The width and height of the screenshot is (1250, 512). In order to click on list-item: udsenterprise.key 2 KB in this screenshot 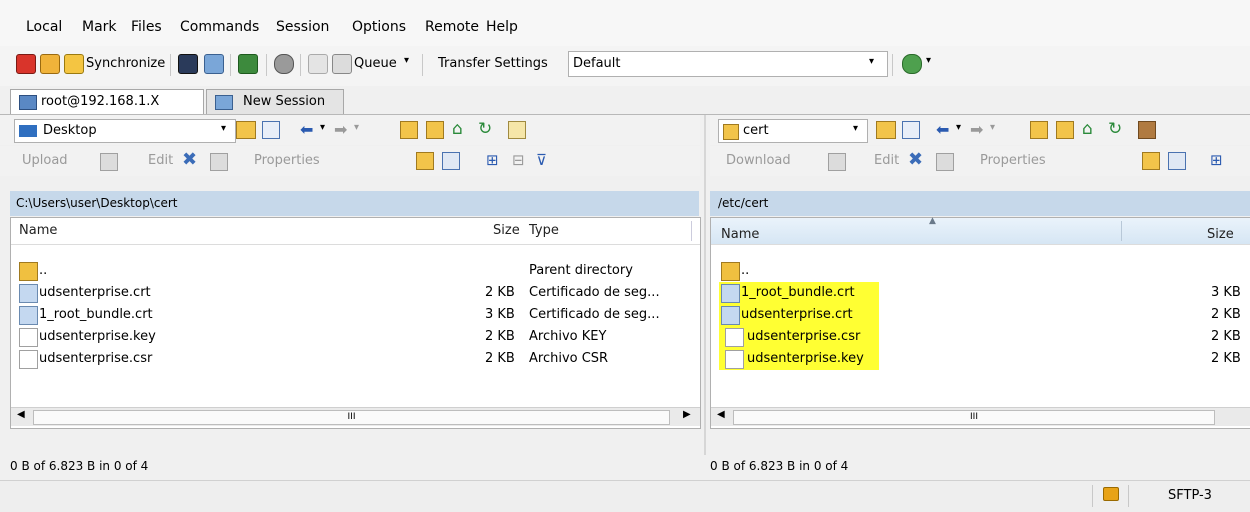, I will do `click(980, 359)`.